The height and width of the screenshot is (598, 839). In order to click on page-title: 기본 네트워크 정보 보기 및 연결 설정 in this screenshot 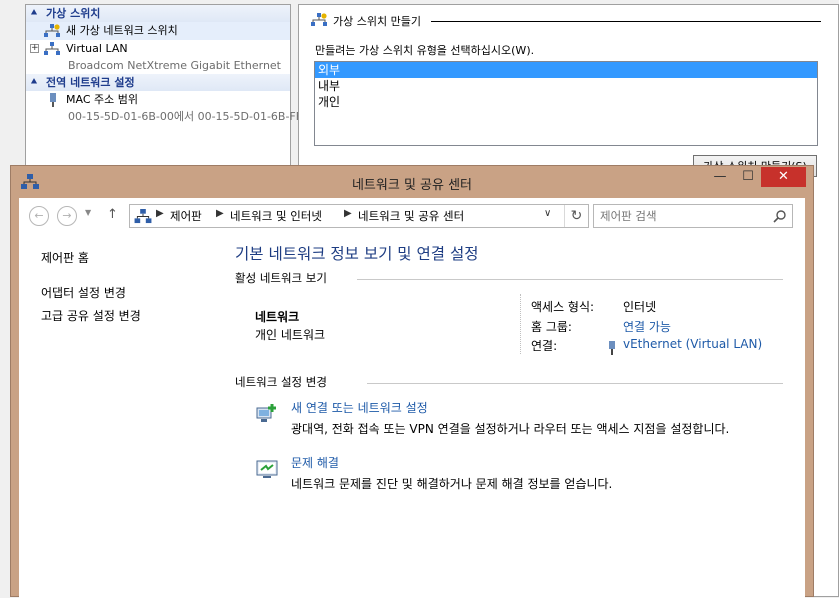, I will do `click(357, 254)`.